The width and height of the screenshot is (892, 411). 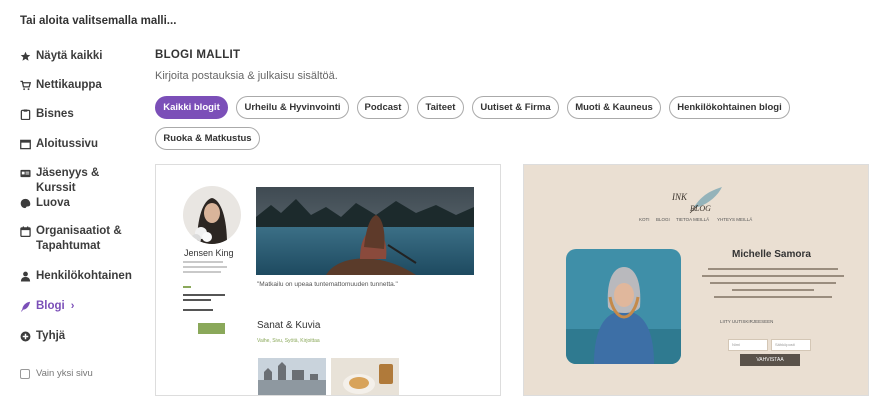 What do you see at coordinates (747, 321) in the screenshot?
I see `newsletter-label: LIITY UUTISKIRJEESEEN` at bounding box center [747, 321].